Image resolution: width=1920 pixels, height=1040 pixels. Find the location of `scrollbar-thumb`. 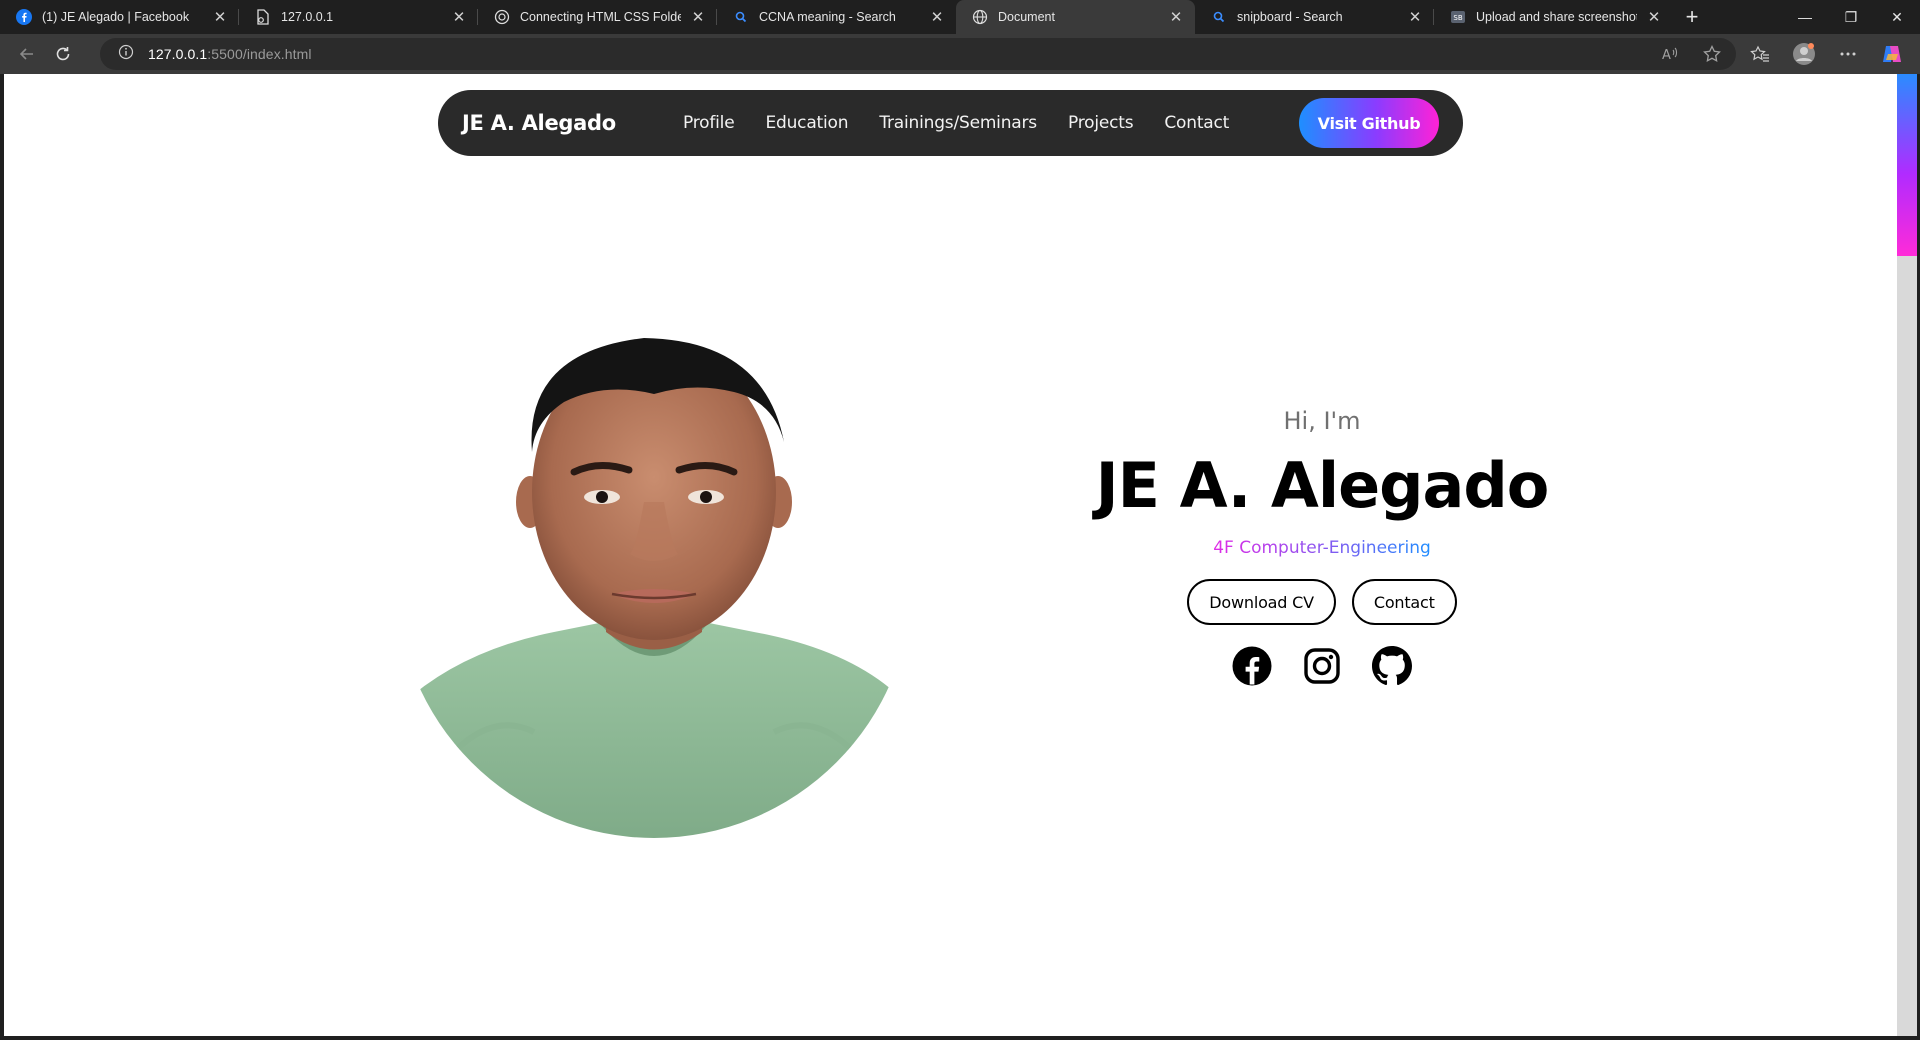

scrollbar-thumb is located at coordinates (1907, 165).